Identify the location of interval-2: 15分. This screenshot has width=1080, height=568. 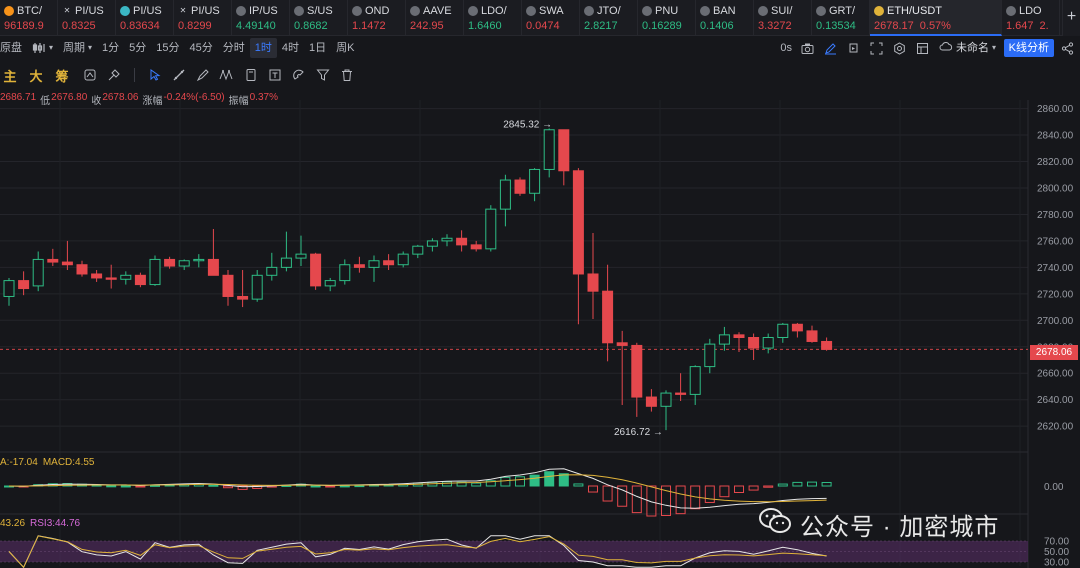
(167, 48).